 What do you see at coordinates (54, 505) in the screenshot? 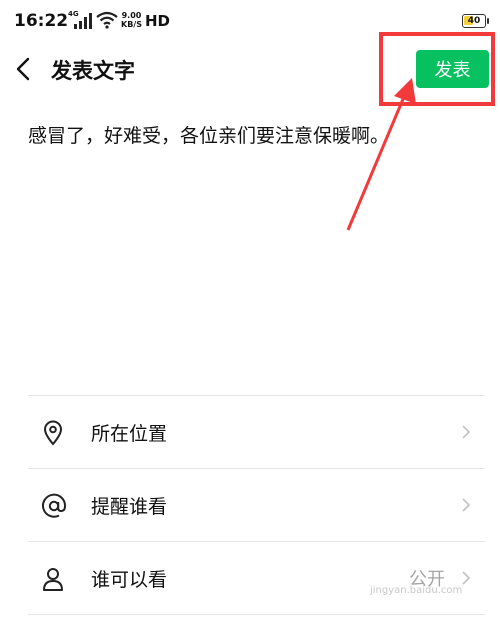
I see `at-sign-icon` at bounding box center [54, 505].